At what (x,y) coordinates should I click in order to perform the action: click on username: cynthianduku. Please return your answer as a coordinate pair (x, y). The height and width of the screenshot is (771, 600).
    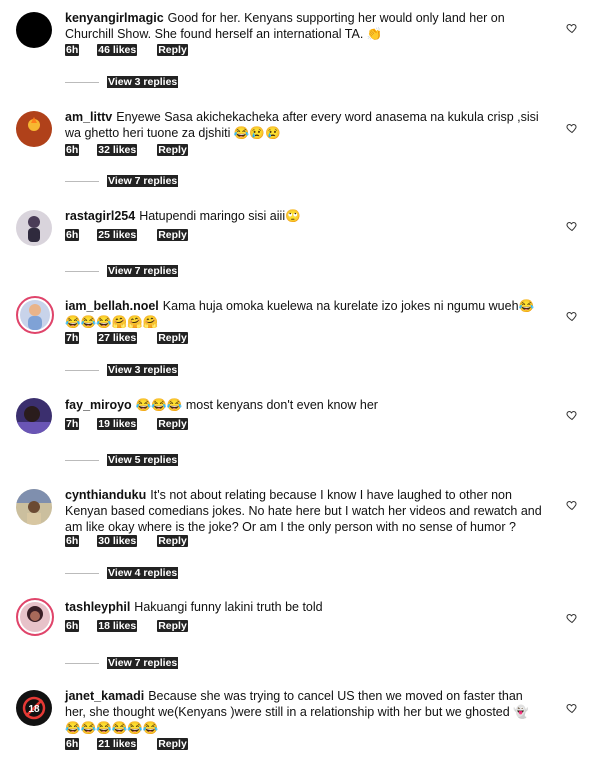
    Looking at the image, I should click on (105, 495).